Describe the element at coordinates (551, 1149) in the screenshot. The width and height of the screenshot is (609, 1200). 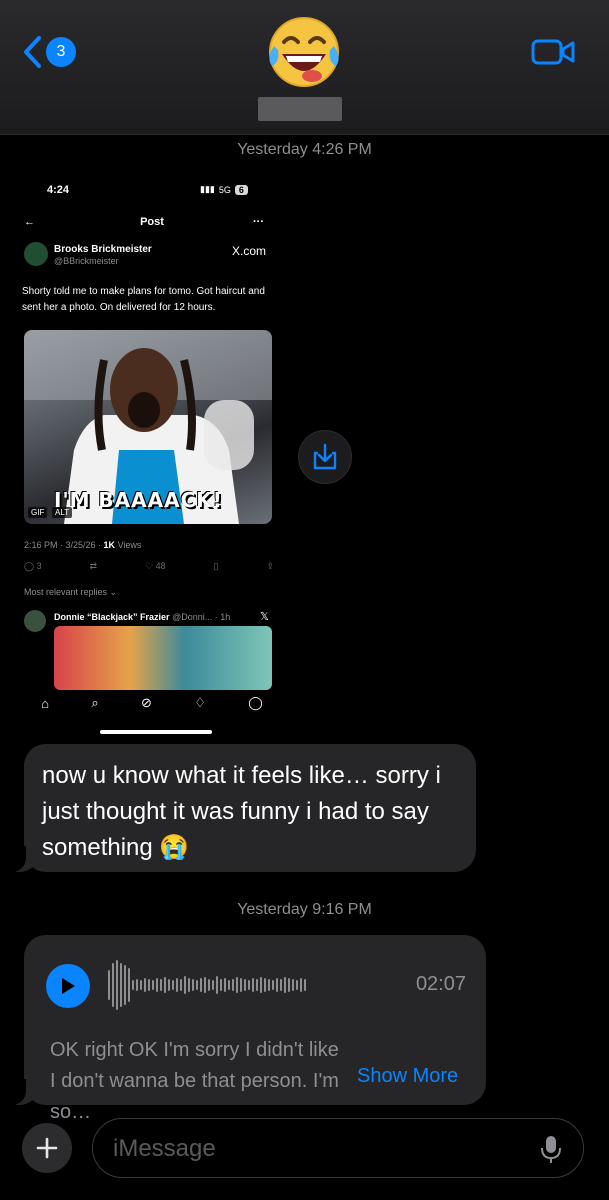
I see `microphone-icon` at that location.